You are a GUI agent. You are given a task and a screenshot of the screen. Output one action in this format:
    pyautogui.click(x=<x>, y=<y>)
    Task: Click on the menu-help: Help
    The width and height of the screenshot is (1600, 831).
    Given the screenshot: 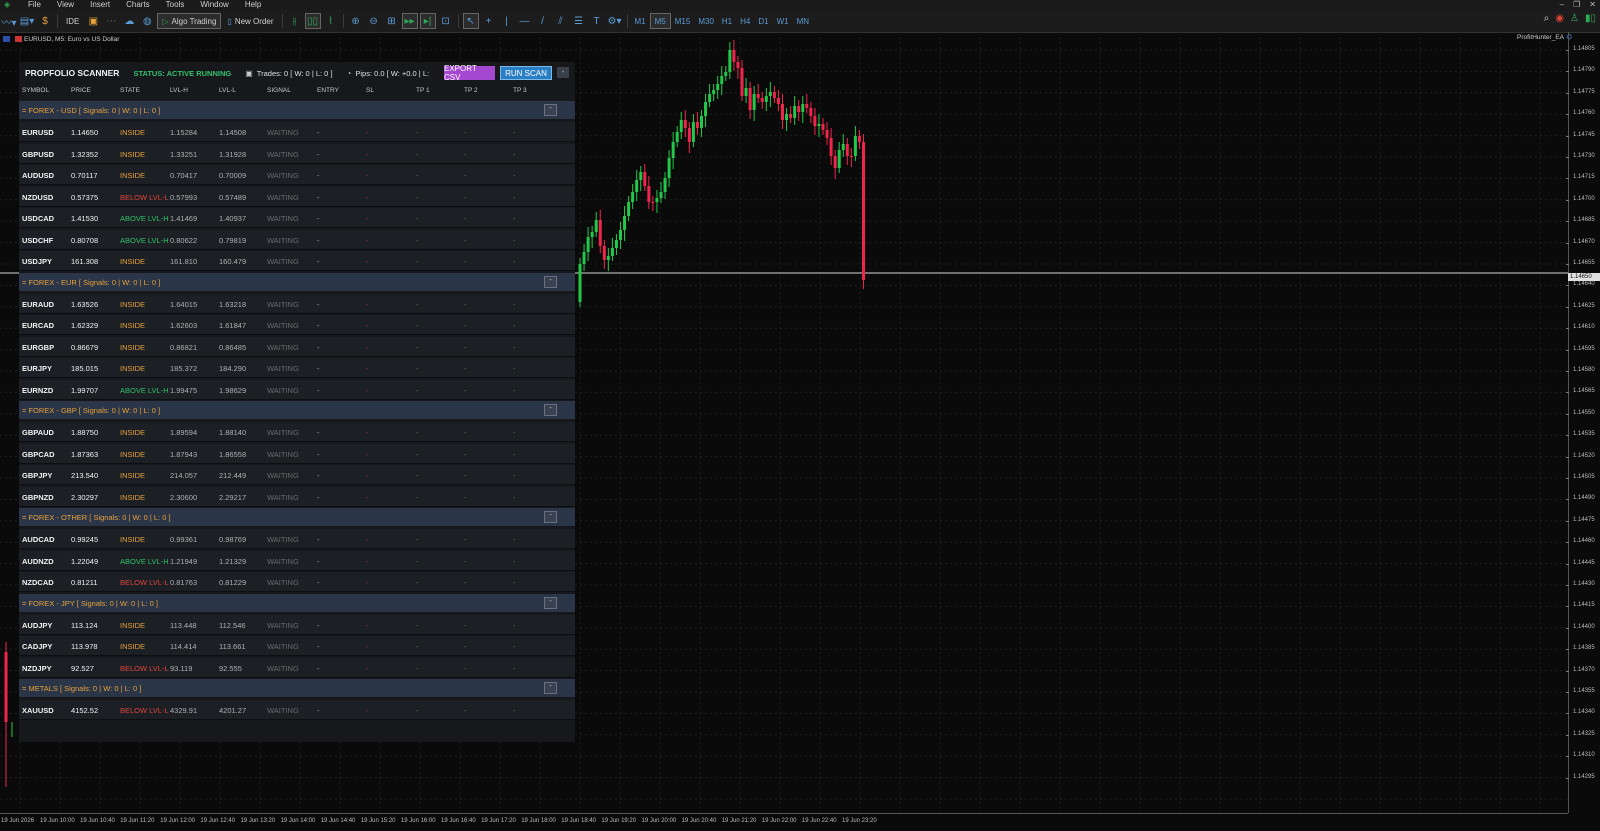 What is the action you would take?
    pyautogui.click(x=253, y=5)
    